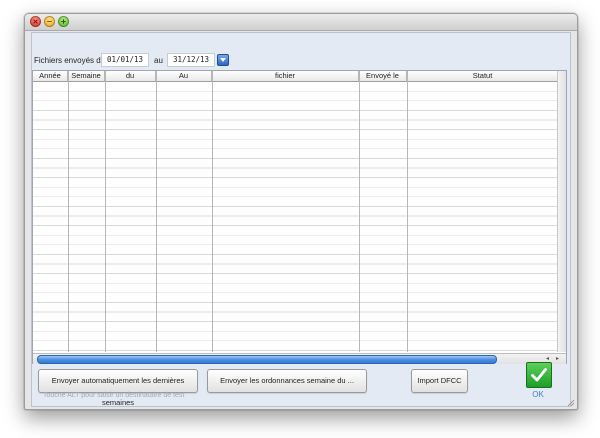 The width and height of the screenshot is (600, 438). I want to click on horizontal-scroll-thumb, so click(267, 359).